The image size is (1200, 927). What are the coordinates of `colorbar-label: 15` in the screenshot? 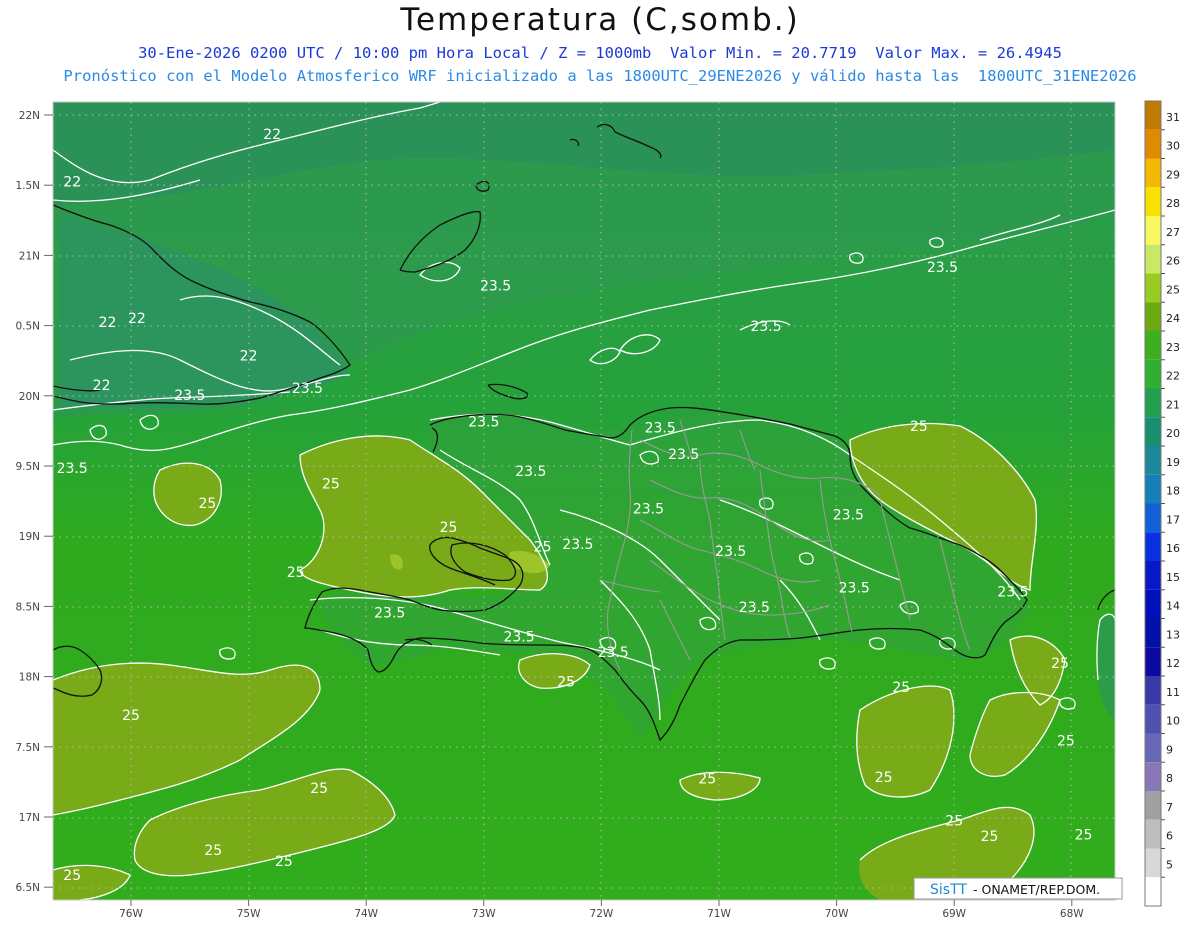 It's located at (1173, 577).